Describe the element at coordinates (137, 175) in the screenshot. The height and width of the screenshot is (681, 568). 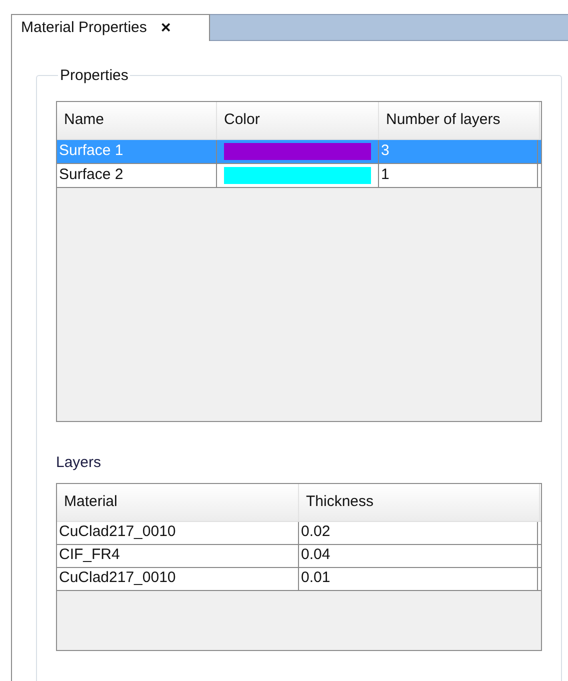
I see `table-cell: Surface 2` at that location.